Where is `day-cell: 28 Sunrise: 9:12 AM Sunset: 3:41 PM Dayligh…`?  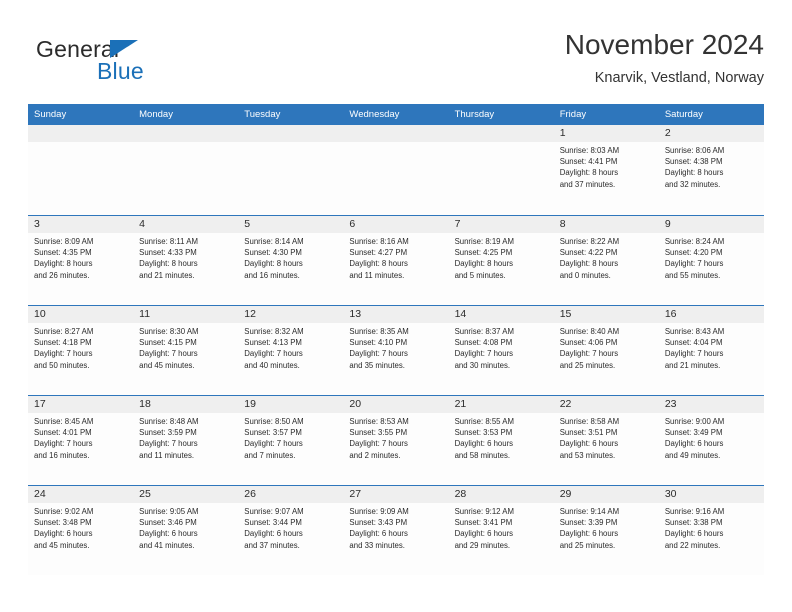
day-cell: 28 Sunrise: 9:12 AM Sunset: 3:41 PM Dayligh… is located at coordinates (501, 530).